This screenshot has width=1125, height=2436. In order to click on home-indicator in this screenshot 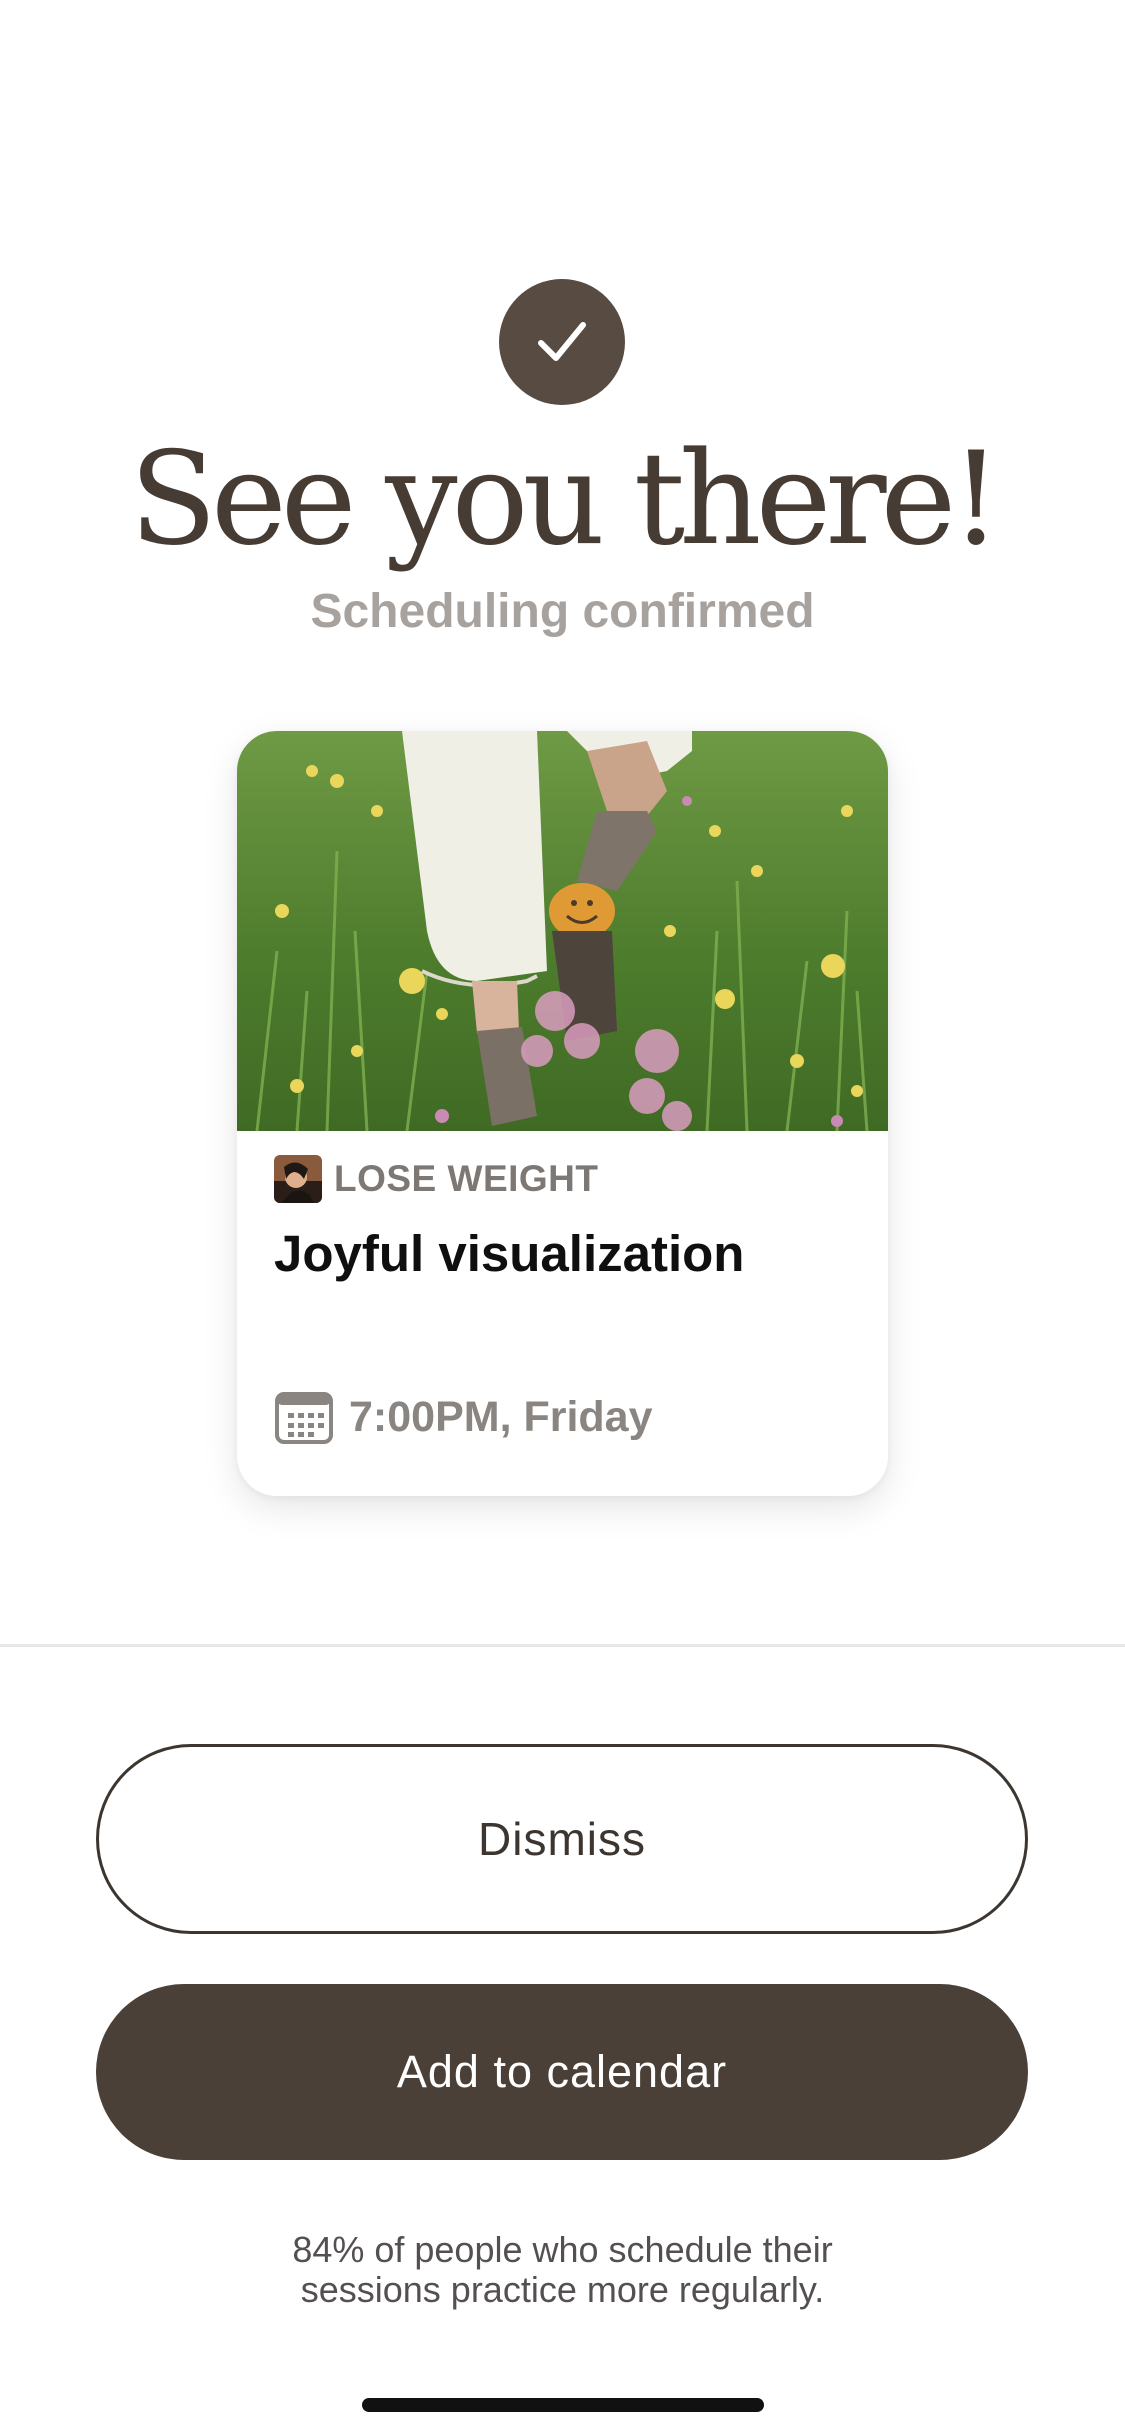, I will do `click(563, 2405)`.